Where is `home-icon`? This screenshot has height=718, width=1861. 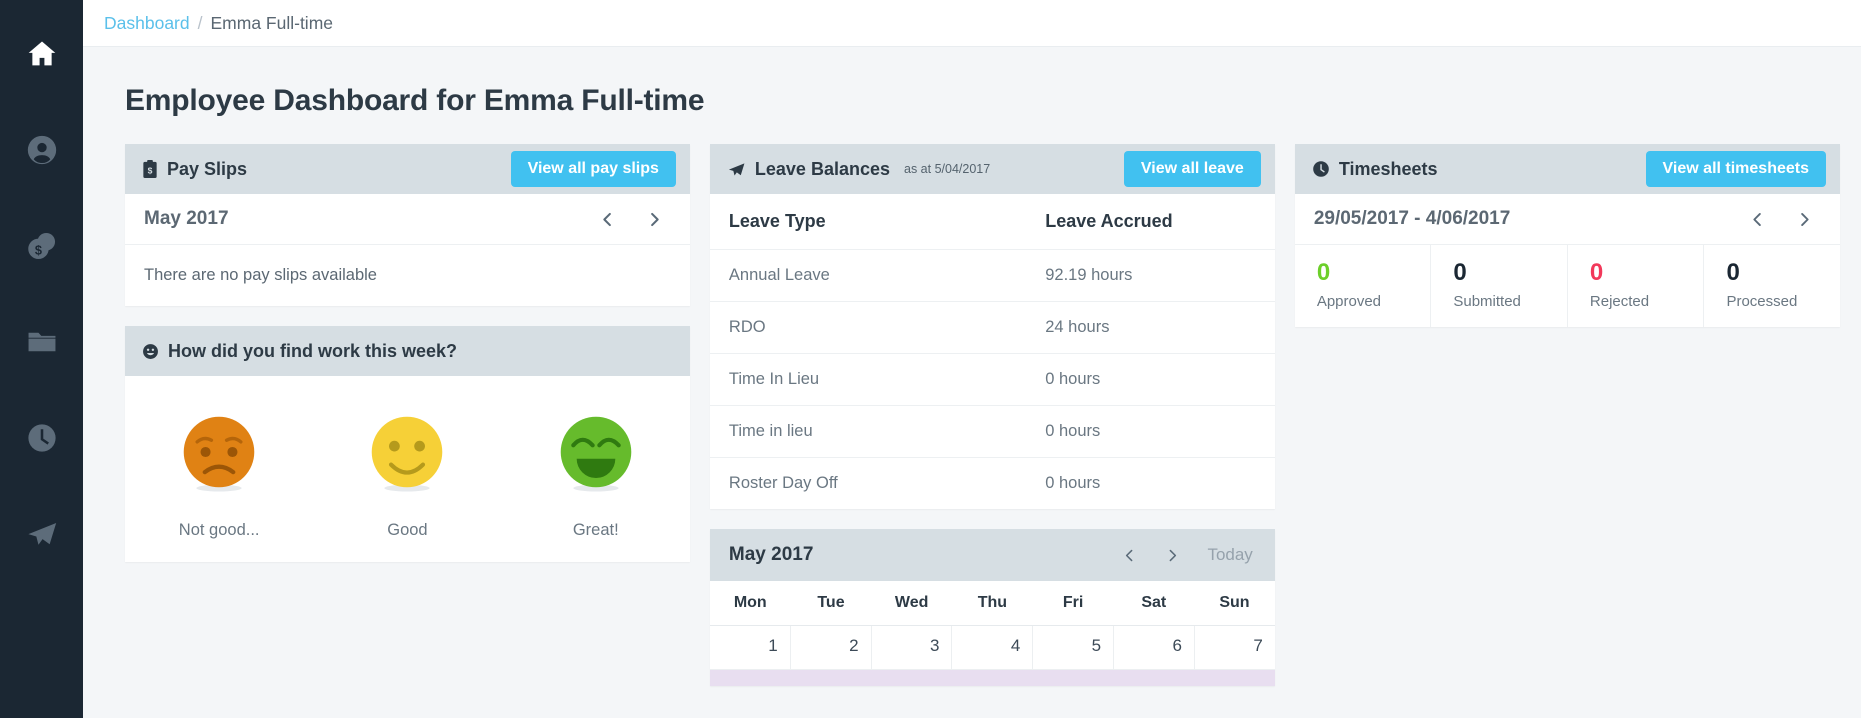
home-icon is located at coordinates (42, 54).